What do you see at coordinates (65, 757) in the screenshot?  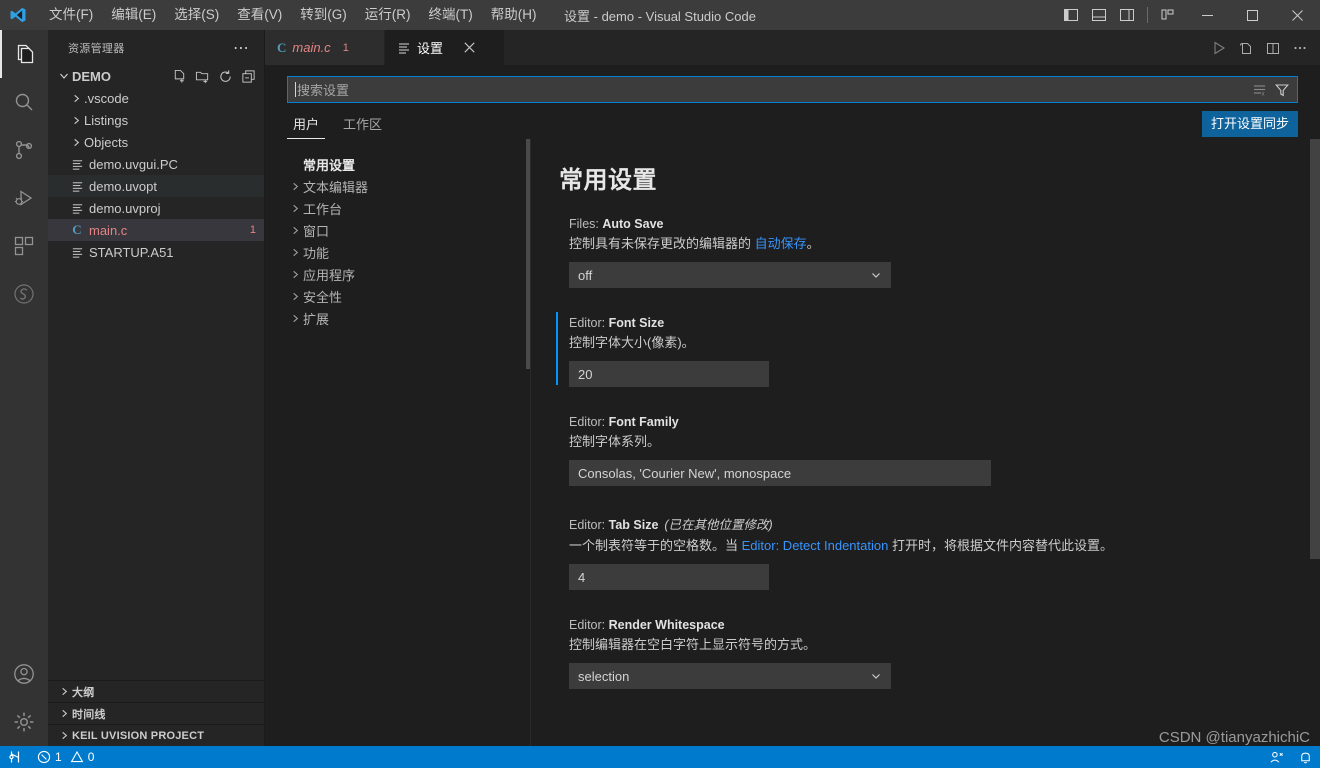 I see `status-problems: 1 0` at bounding box center [65, 757].